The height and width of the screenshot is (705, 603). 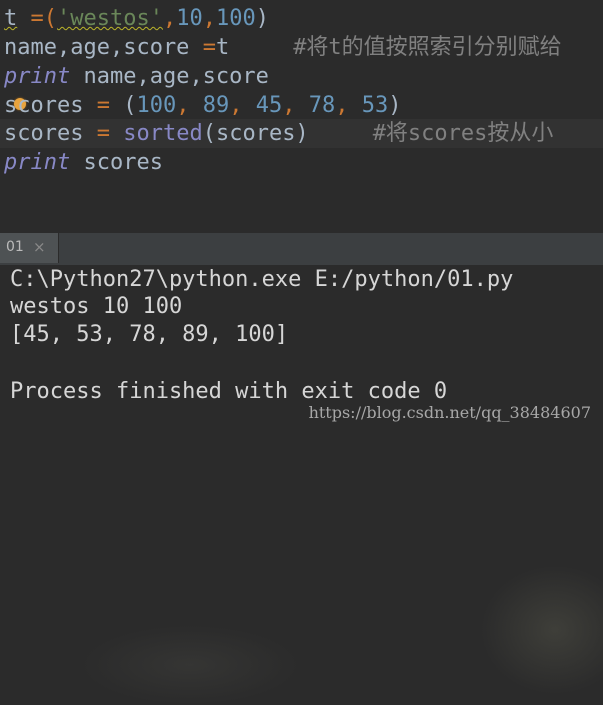 What do you see at coordinates (37, 18) in the screenshot?
I see `token-assign: =(` at bounding box center [37, 18].